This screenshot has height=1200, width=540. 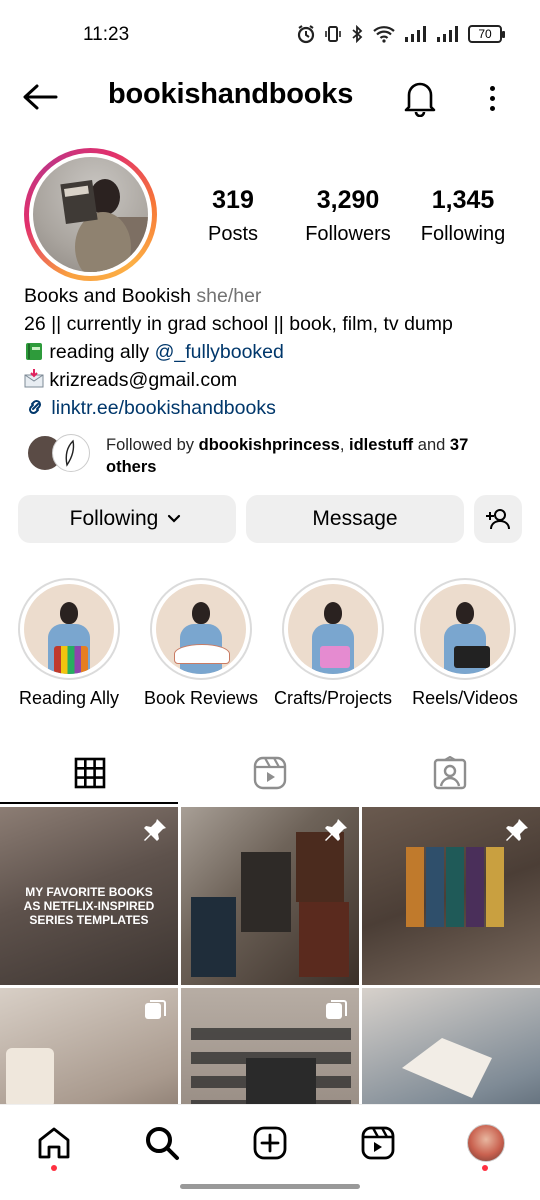 I want to click on profile-username: bookishandbooks, so click(x=231, y=94).